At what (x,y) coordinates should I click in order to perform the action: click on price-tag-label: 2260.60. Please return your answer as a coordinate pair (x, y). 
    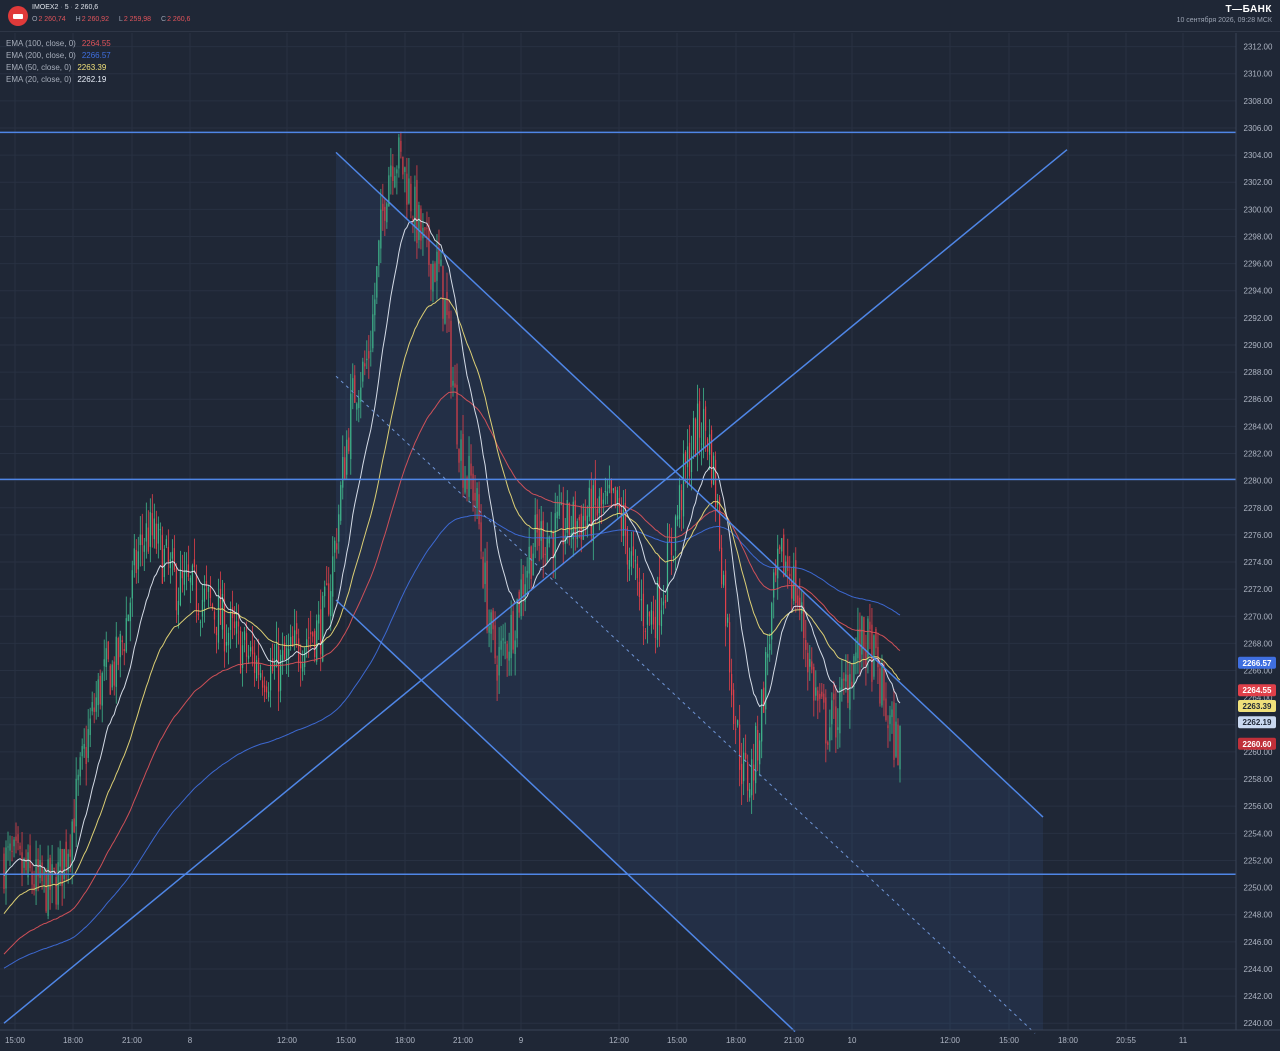
    Looking at the image, I should click on (1257, 744).